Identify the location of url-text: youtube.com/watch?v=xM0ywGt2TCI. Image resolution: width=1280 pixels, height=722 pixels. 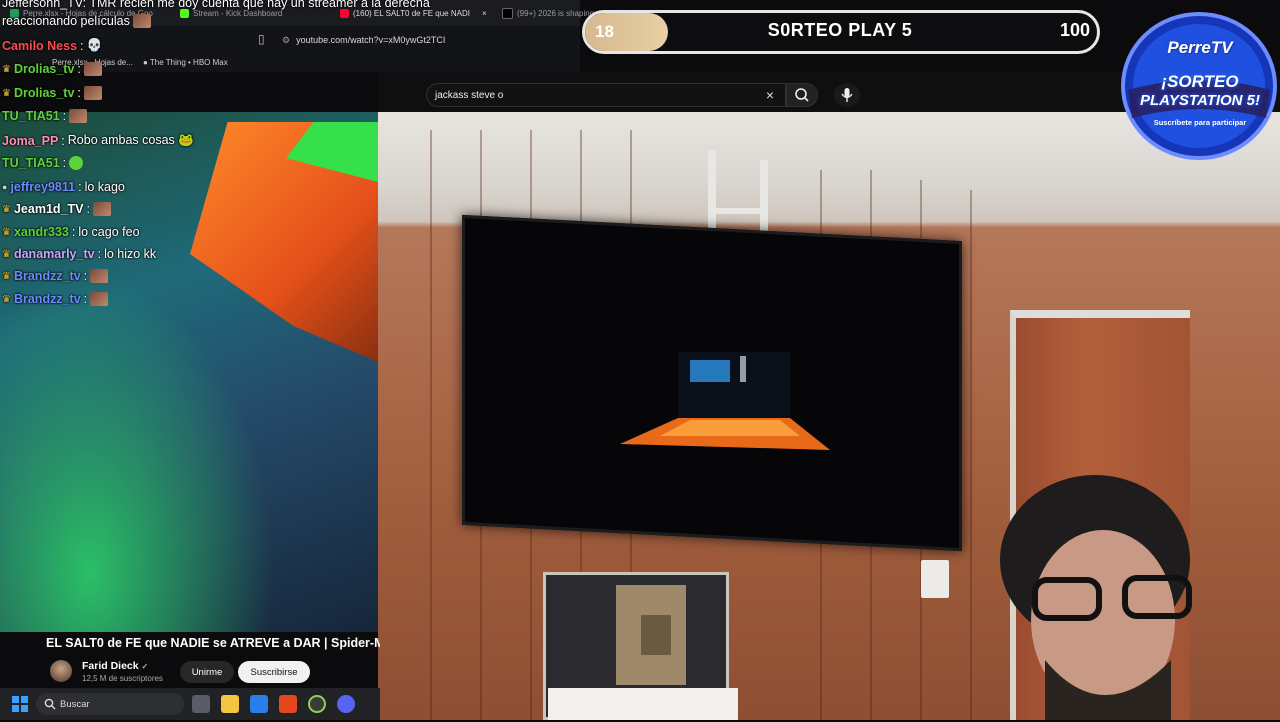
(371, 40).